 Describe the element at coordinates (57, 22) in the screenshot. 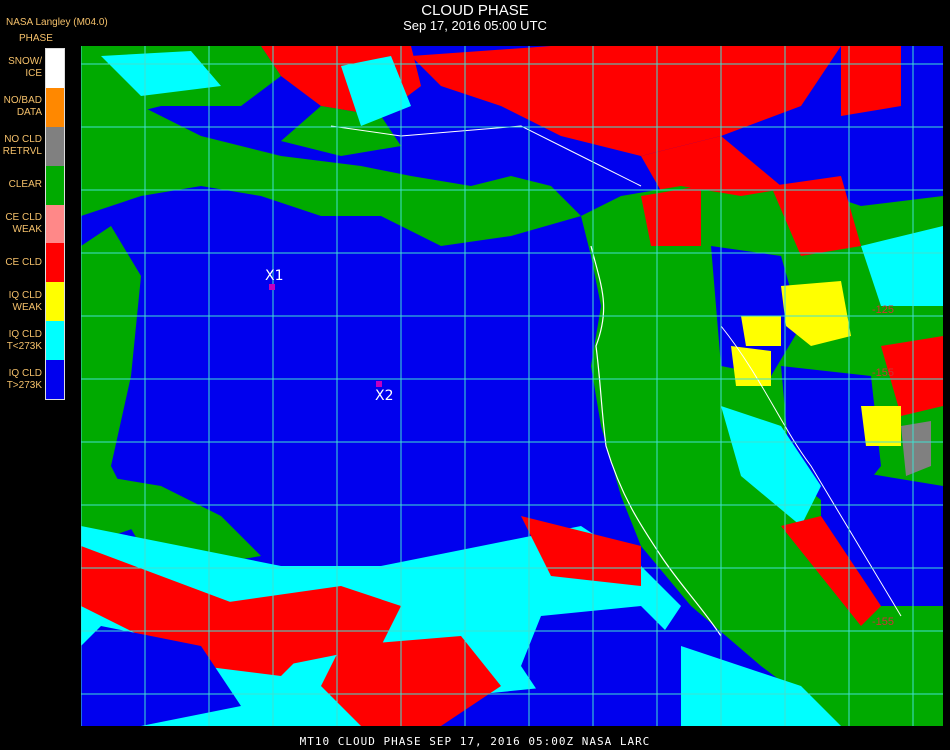

I see `provider-label: NASA Langley (M04.0)` at that location.